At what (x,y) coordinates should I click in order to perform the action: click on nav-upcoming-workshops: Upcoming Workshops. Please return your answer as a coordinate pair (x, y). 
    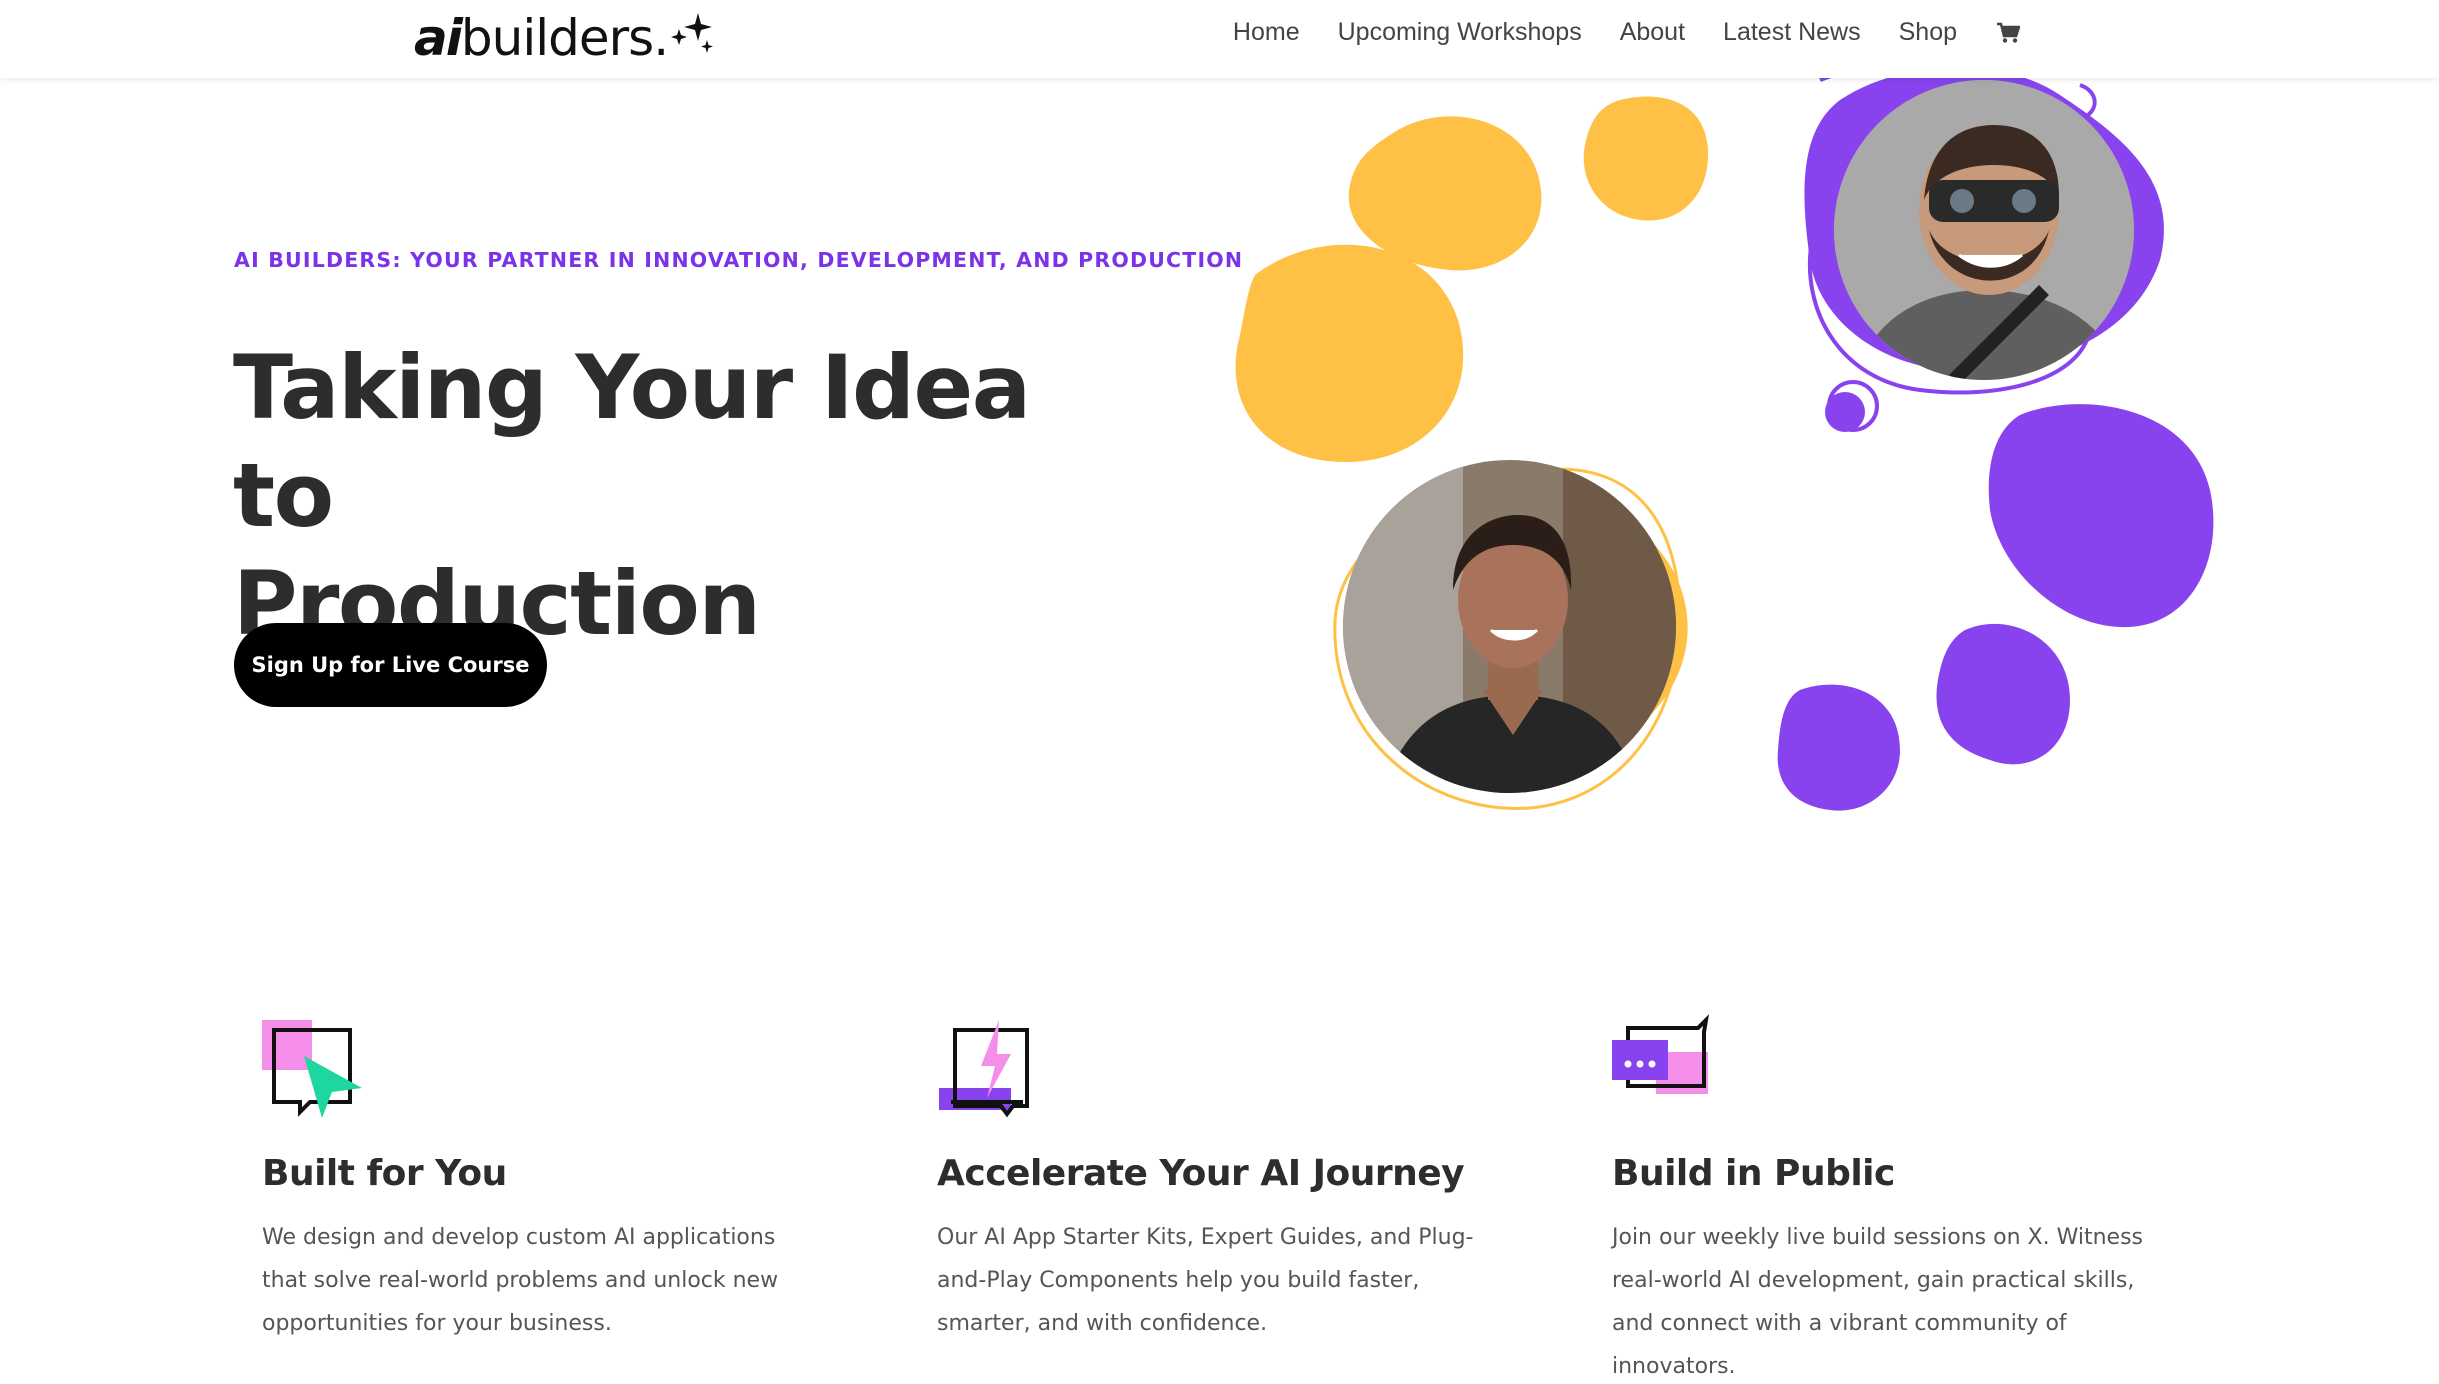
    Looking at the image, I should click on (1460, 32).